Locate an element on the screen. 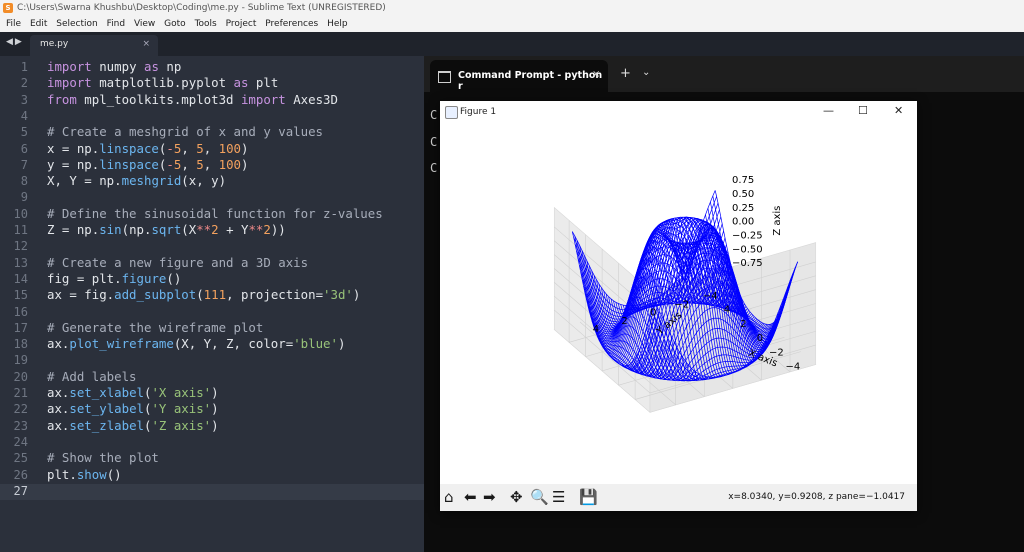 Image resolution: width=1024 pixels, height=552 pixels. z-tick-label: 0.50 is located at coordinates (743, 194).